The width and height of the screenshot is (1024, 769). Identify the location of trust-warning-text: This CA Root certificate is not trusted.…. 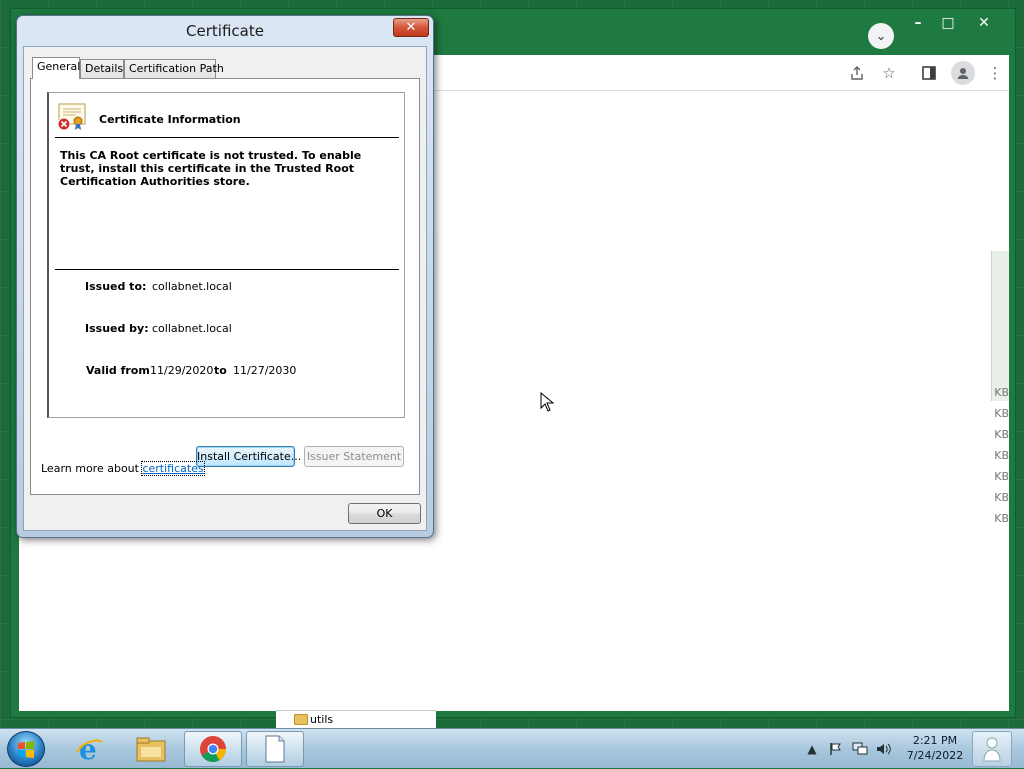
(211, 168).